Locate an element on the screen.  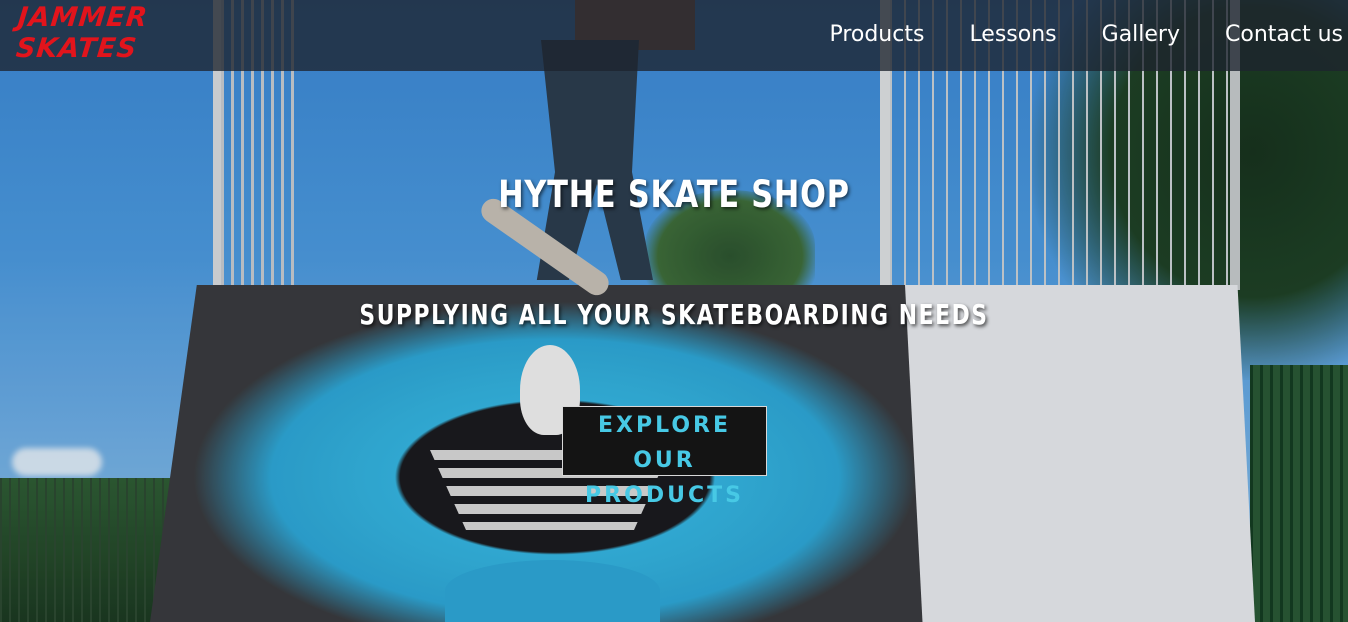
page-title: HYTHE SKATE SHOP is located at coordinates (674, 194).